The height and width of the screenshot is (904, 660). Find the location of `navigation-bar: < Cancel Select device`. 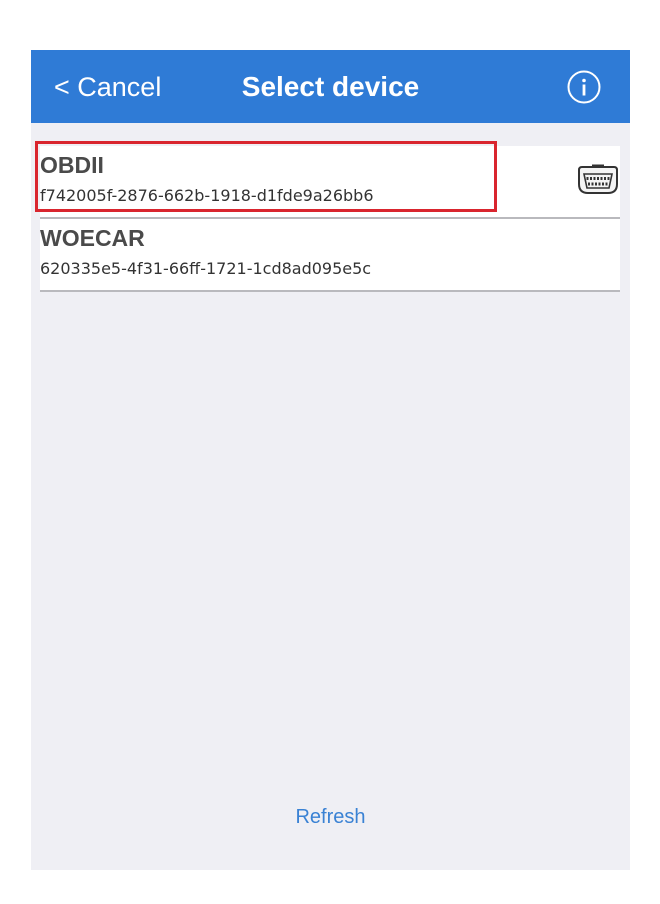

navigation-bar: < Cancel Select device is located at coordinates (330, 86).